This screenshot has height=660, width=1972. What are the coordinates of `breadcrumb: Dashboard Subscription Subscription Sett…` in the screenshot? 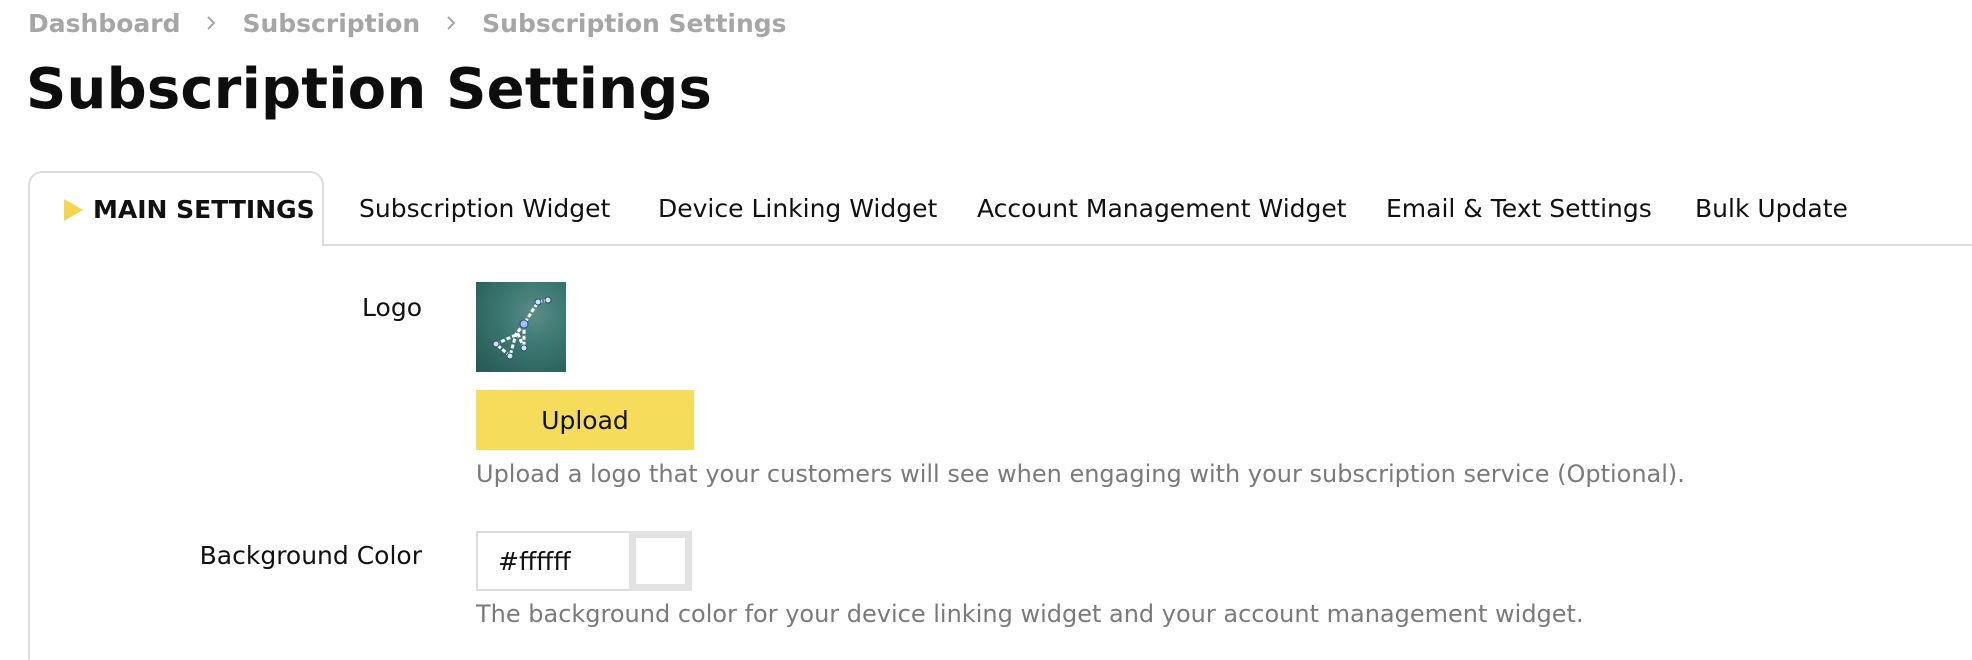 It's located at (407, 23).